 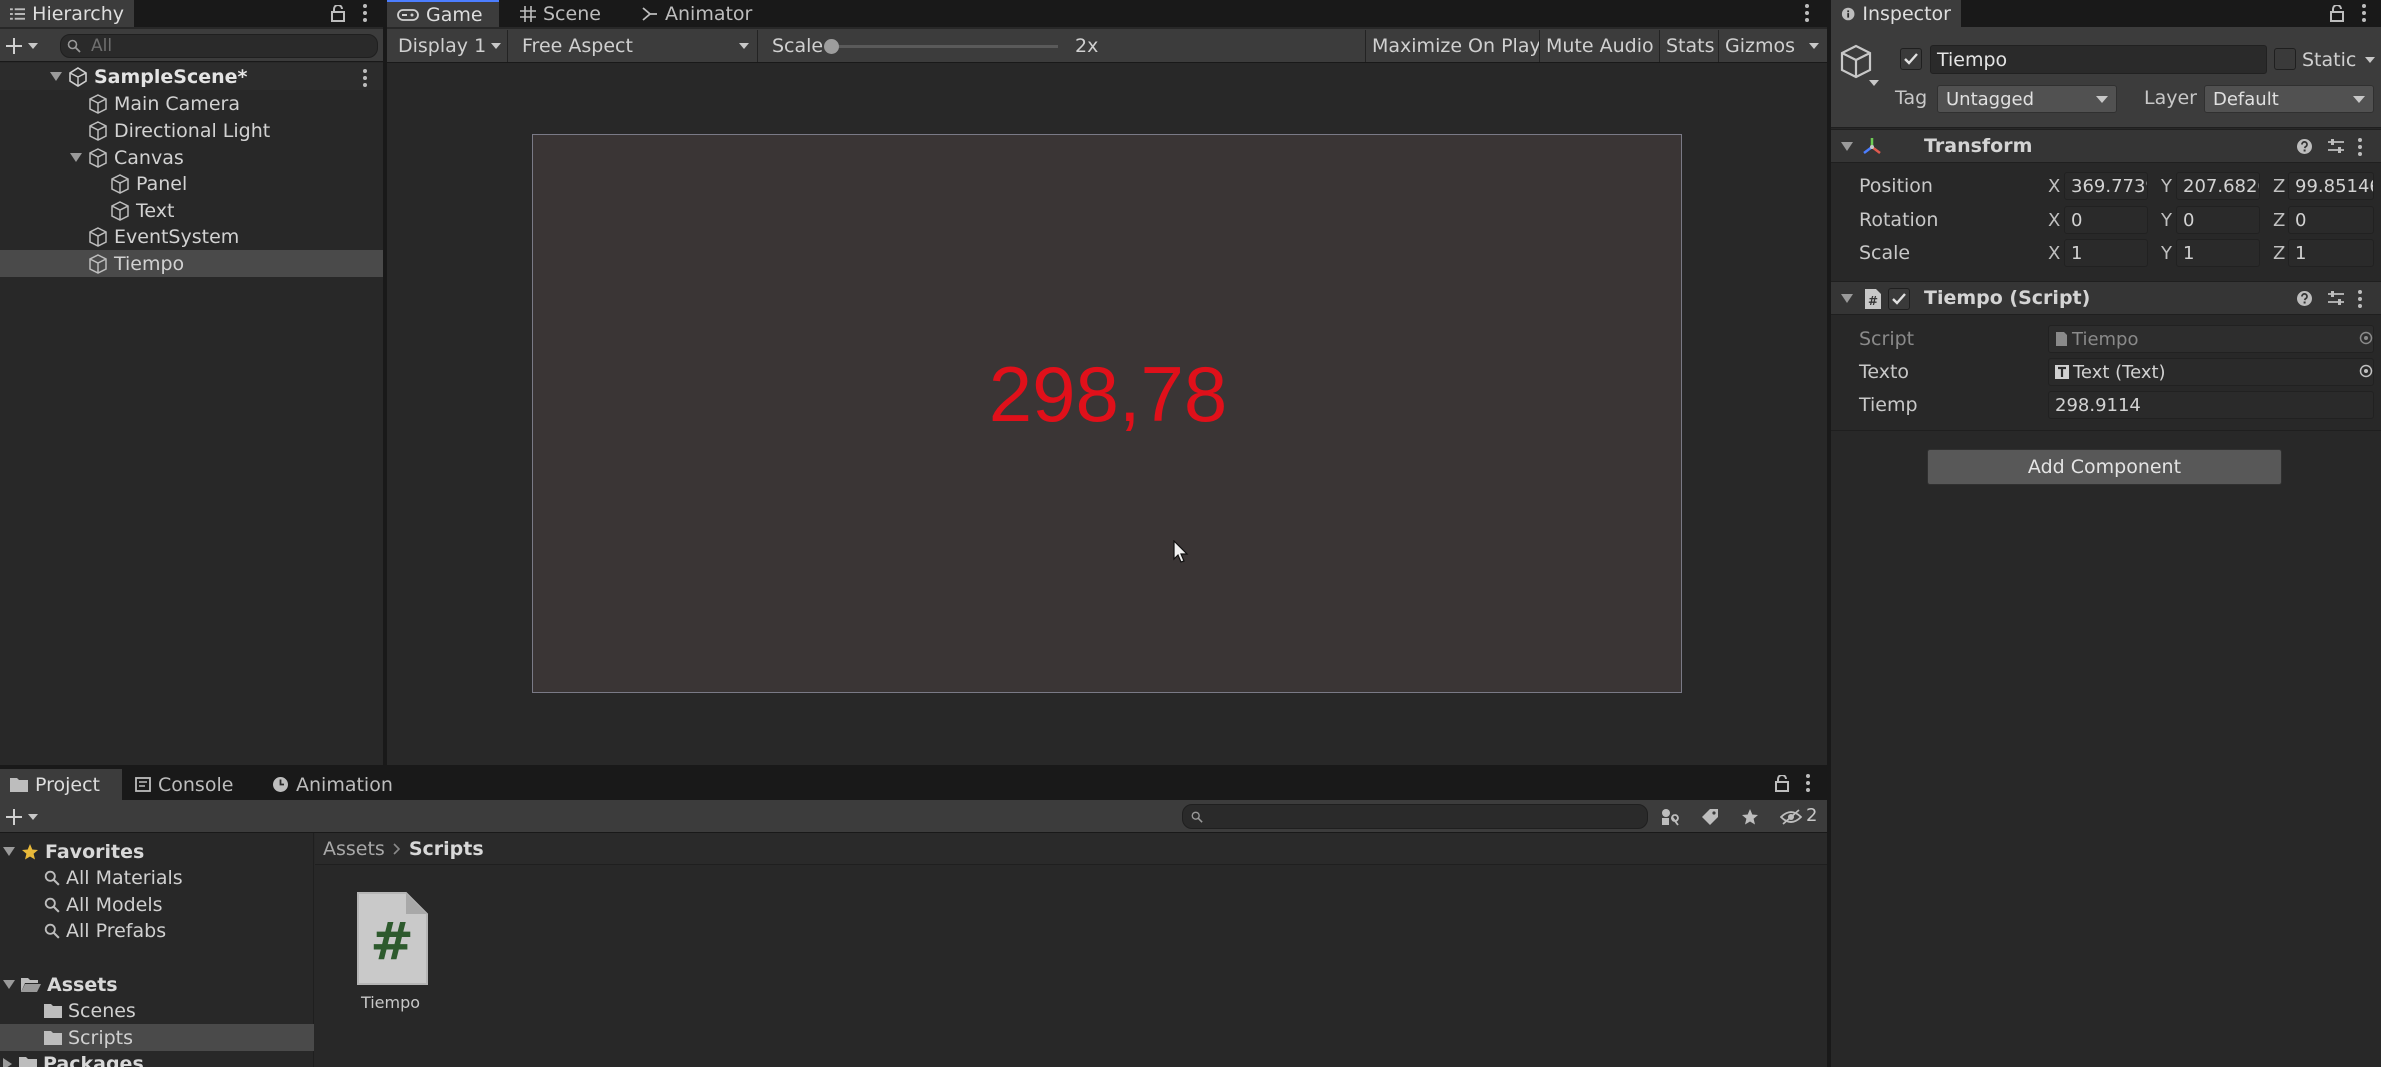 I want to click on texto-field: Text (Text), so click(x=2211, y=372).